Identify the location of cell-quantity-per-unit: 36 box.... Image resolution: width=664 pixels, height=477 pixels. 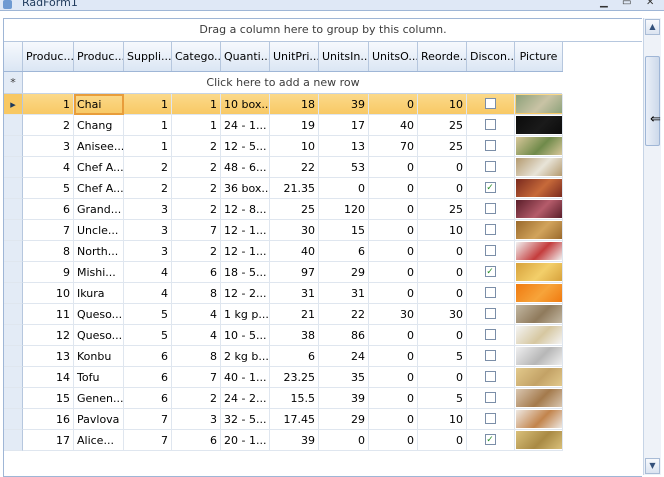
(245, 188).